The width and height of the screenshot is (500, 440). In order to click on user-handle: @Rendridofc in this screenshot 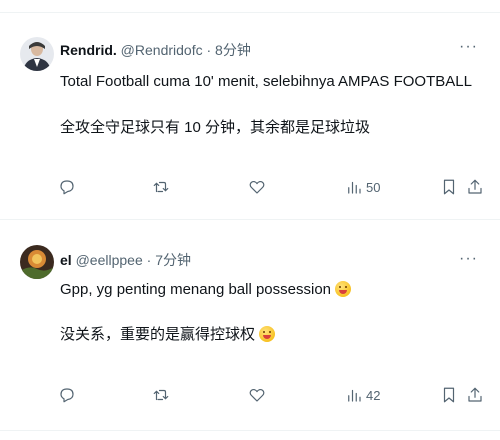, I will do `click(162, 50)`.